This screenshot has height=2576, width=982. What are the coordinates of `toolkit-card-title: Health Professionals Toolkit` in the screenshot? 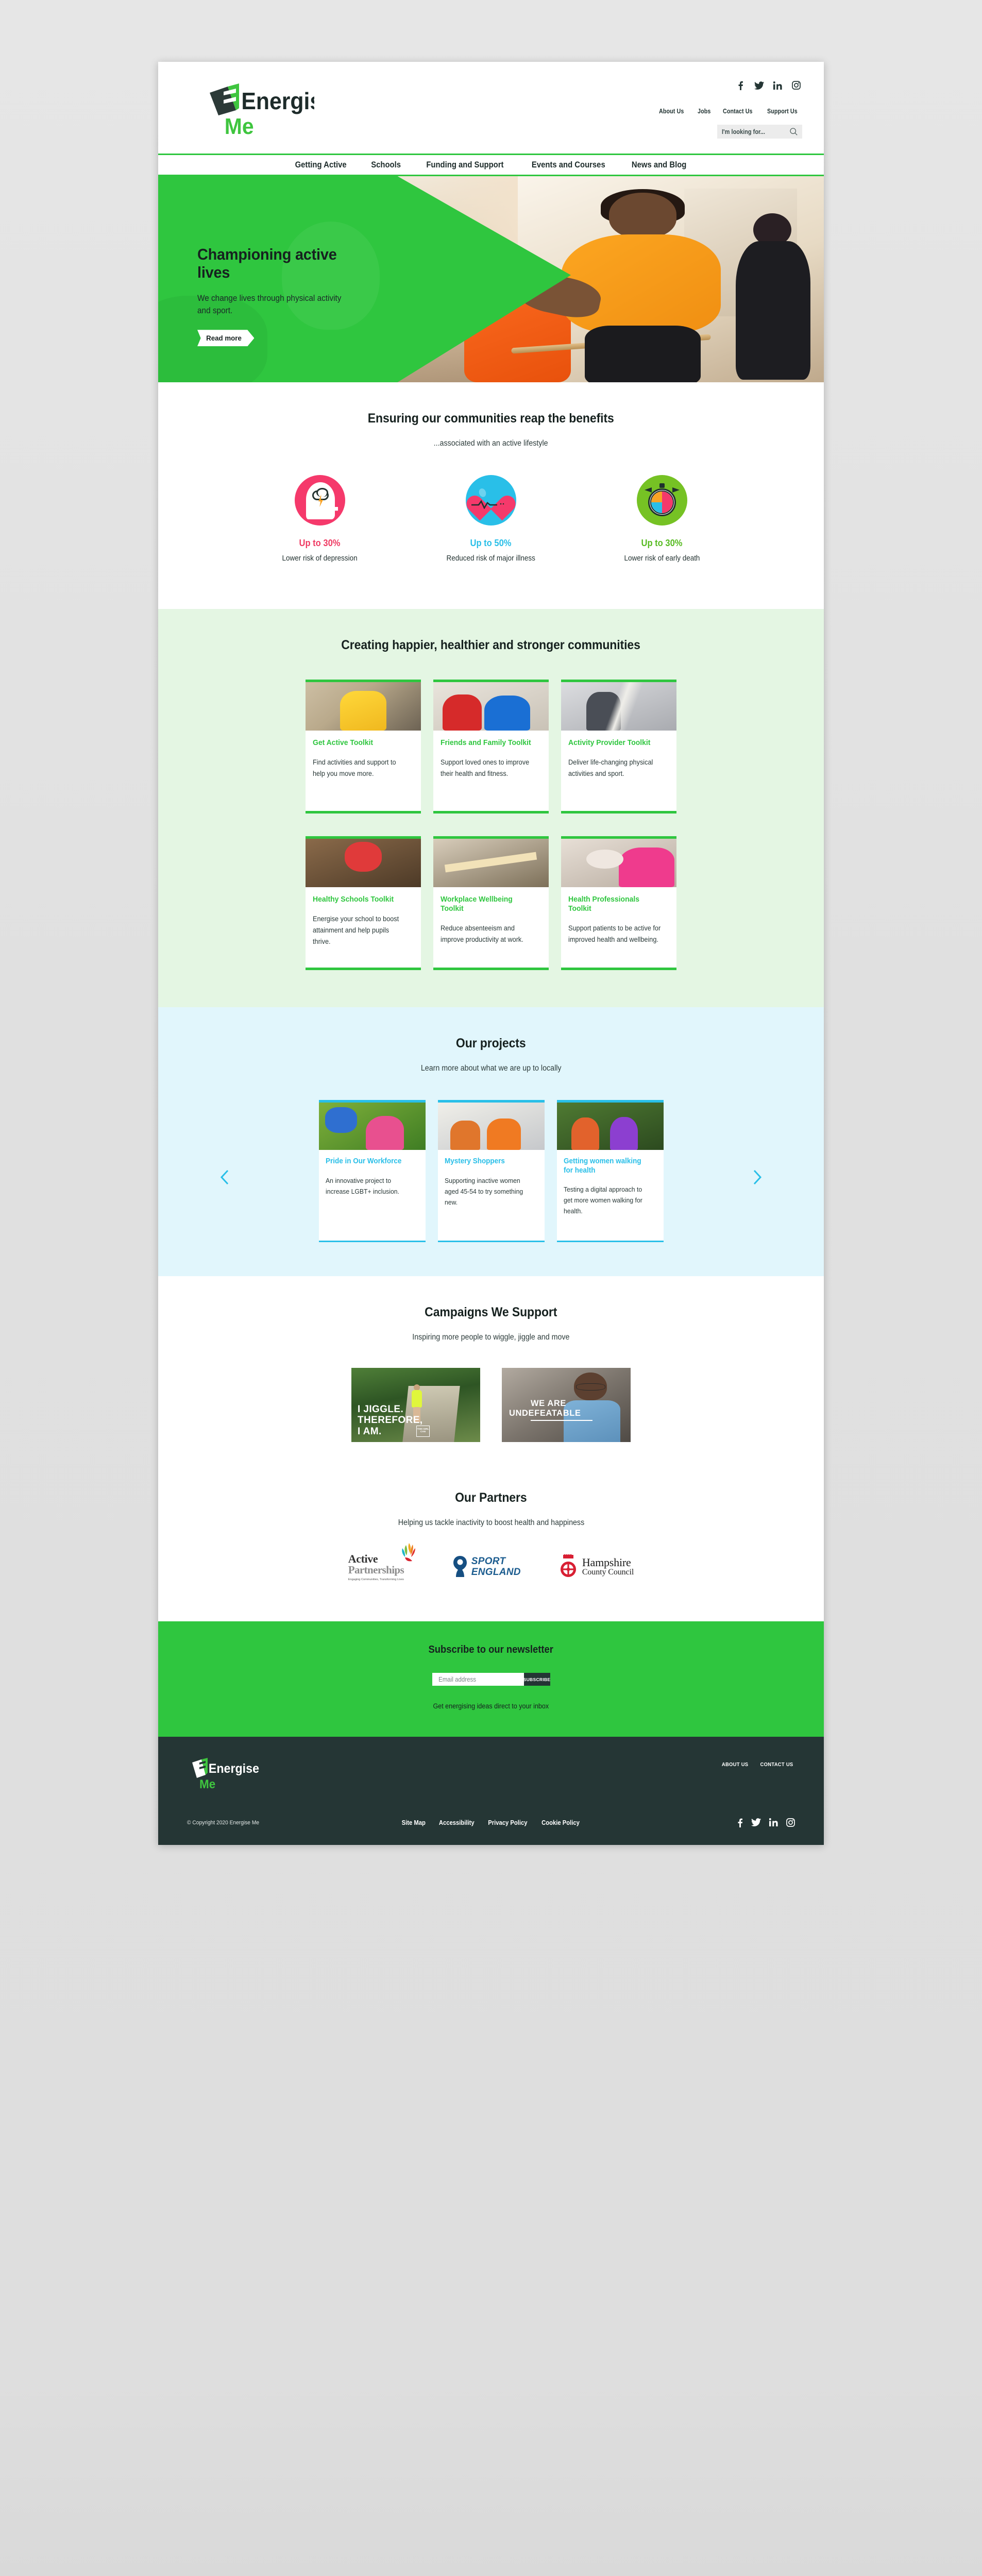 It's located at (604, 904).